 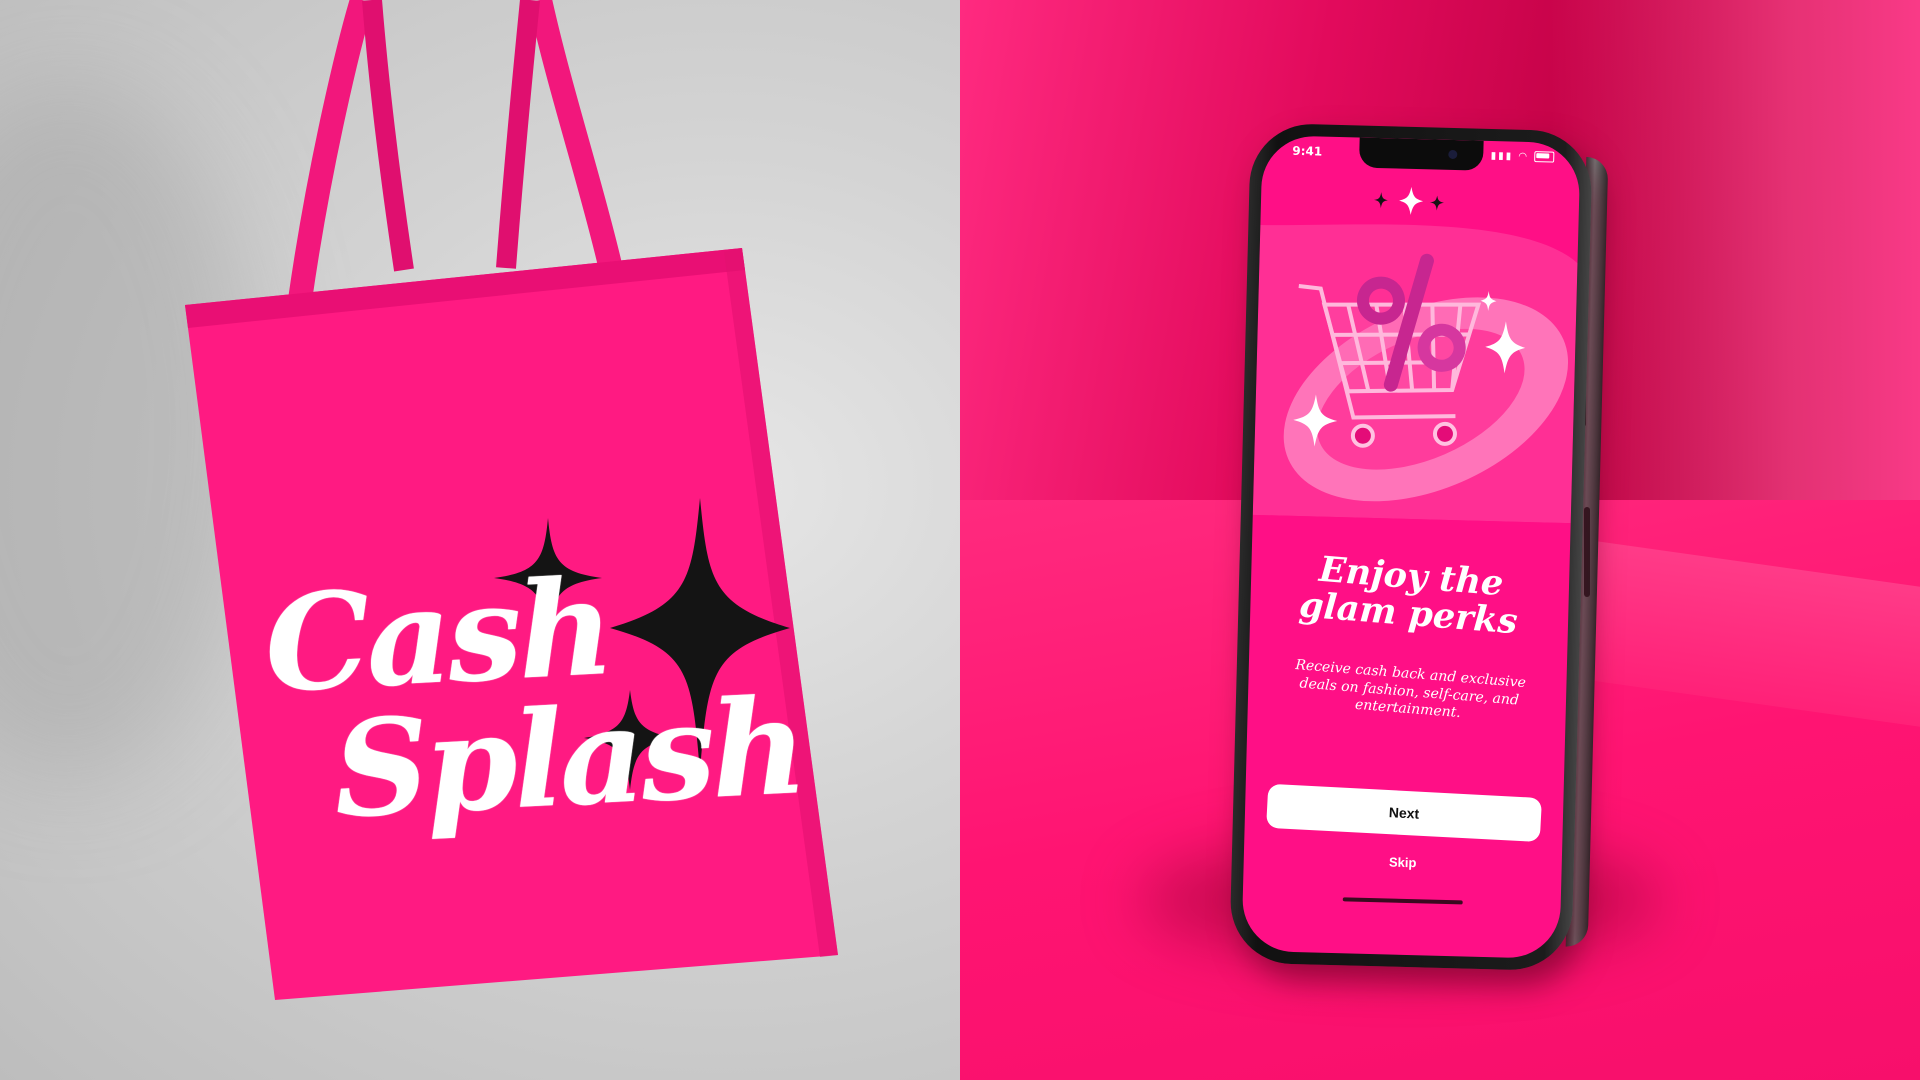 What do you see at coordinates (1403, 862) in the screenshot?
I see `skip-link: Skip` at bounding box center [1403, 862].